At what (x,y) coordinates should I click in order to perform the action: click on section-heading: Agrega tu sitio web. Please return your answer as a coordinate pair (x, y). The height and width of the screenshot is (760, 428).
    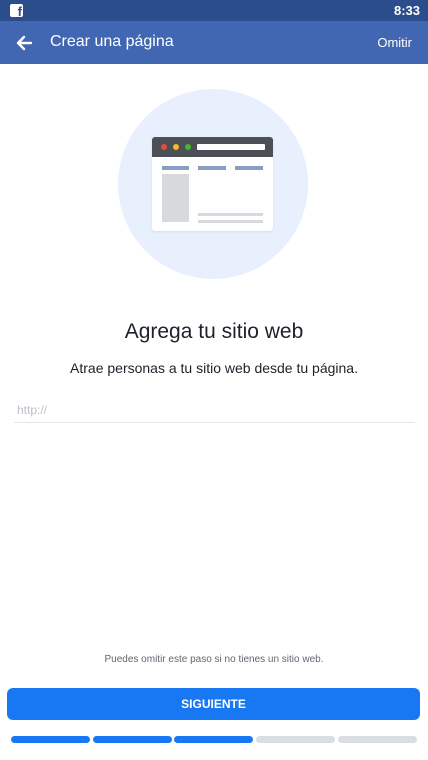
    Looking at the image, I should click on (214, 331).